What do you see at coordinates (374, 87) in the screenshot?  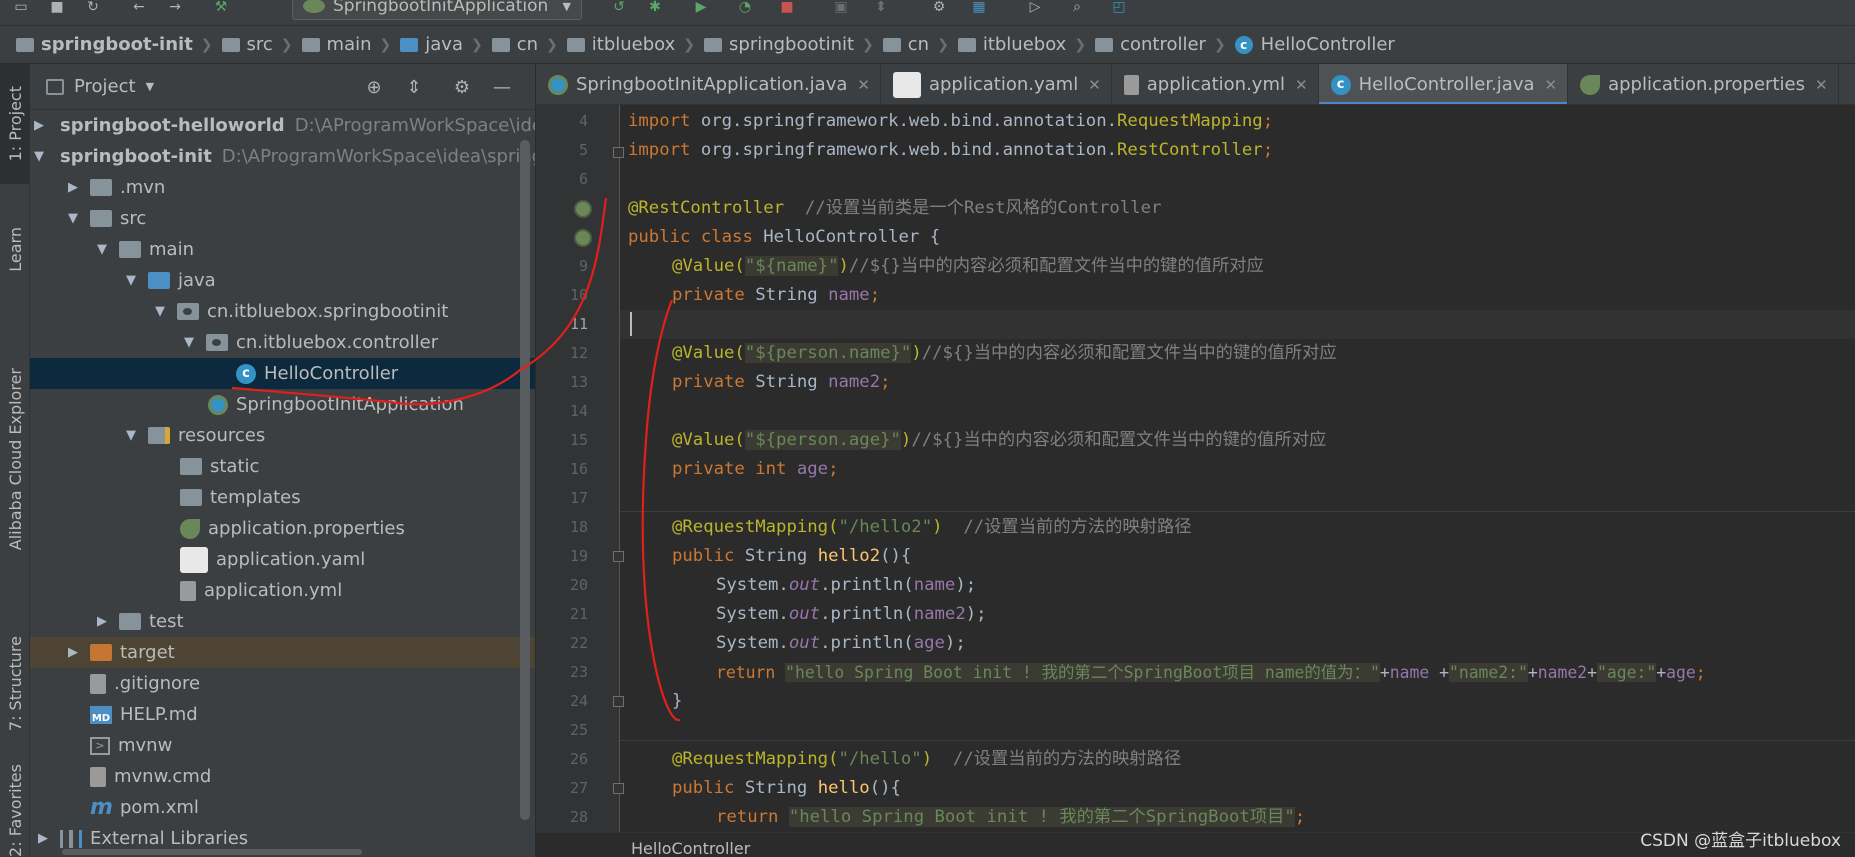 I see `locate-icon: ⊕` at bounding box center [374, 87].